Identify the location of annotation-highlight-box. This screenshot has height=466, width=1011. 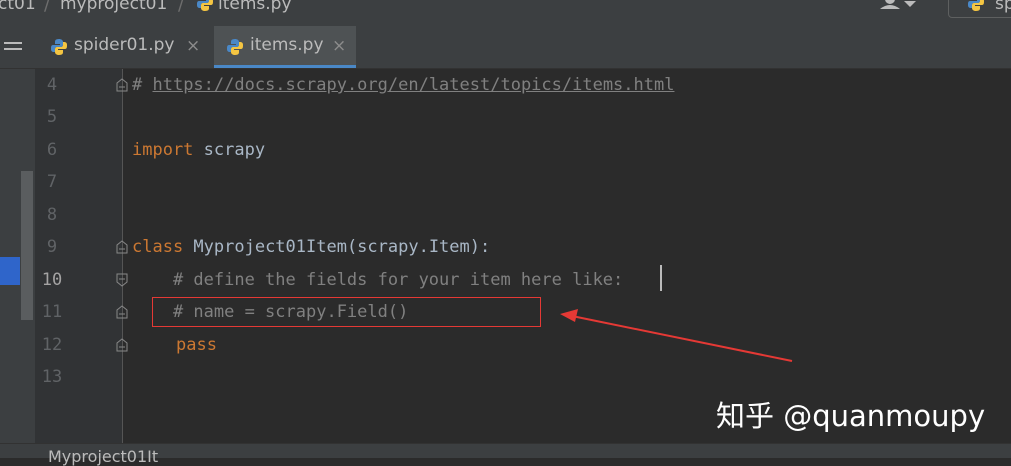
(346, 312).